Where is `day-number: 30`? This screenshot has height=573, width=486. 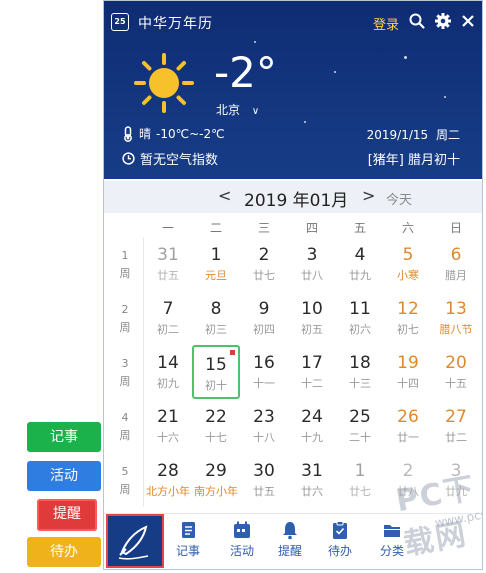 day-number: 30 is located at coordinates (264, 471).